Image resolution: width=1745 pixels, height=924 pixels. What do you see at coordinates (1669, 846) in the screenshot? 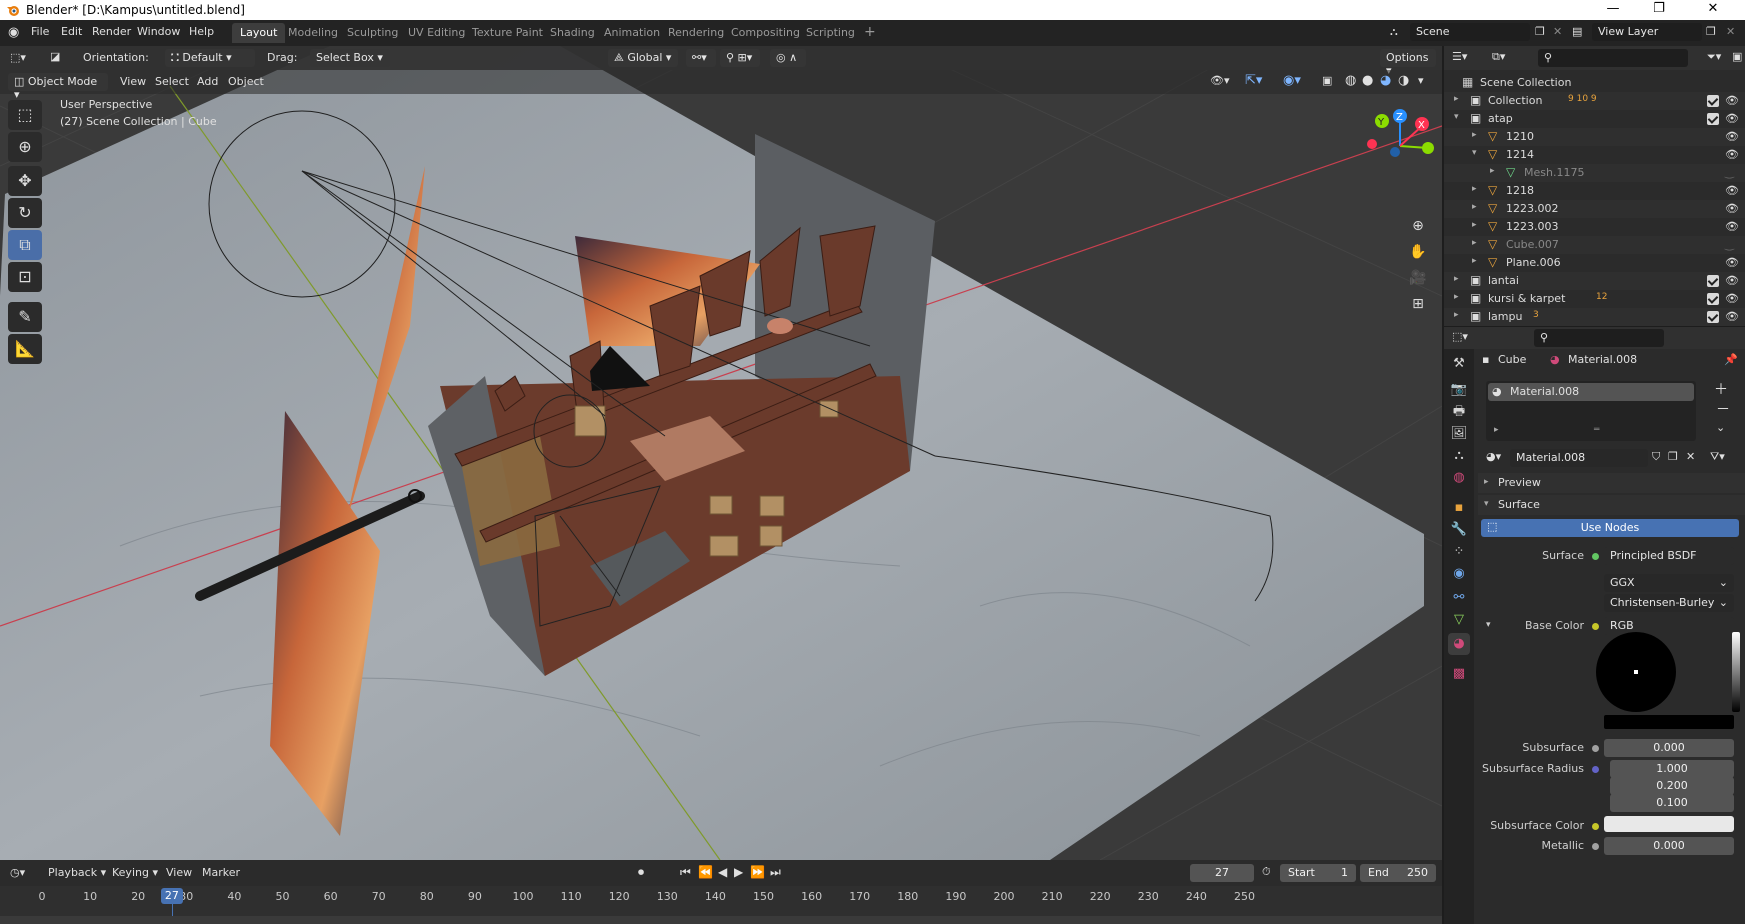
I see `metallic-field: 0.000` at bounding box center [1669, 846].